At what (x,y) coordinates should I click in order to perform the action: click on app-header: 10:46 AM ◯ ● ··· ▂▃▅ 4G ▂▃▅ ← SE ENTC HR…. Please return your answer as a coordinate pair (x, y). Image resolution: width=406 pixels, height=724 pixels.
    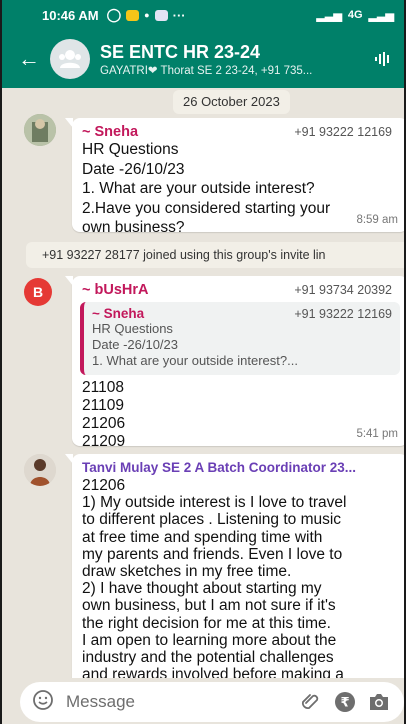
    Looking at the image, I should click on (203, 44).